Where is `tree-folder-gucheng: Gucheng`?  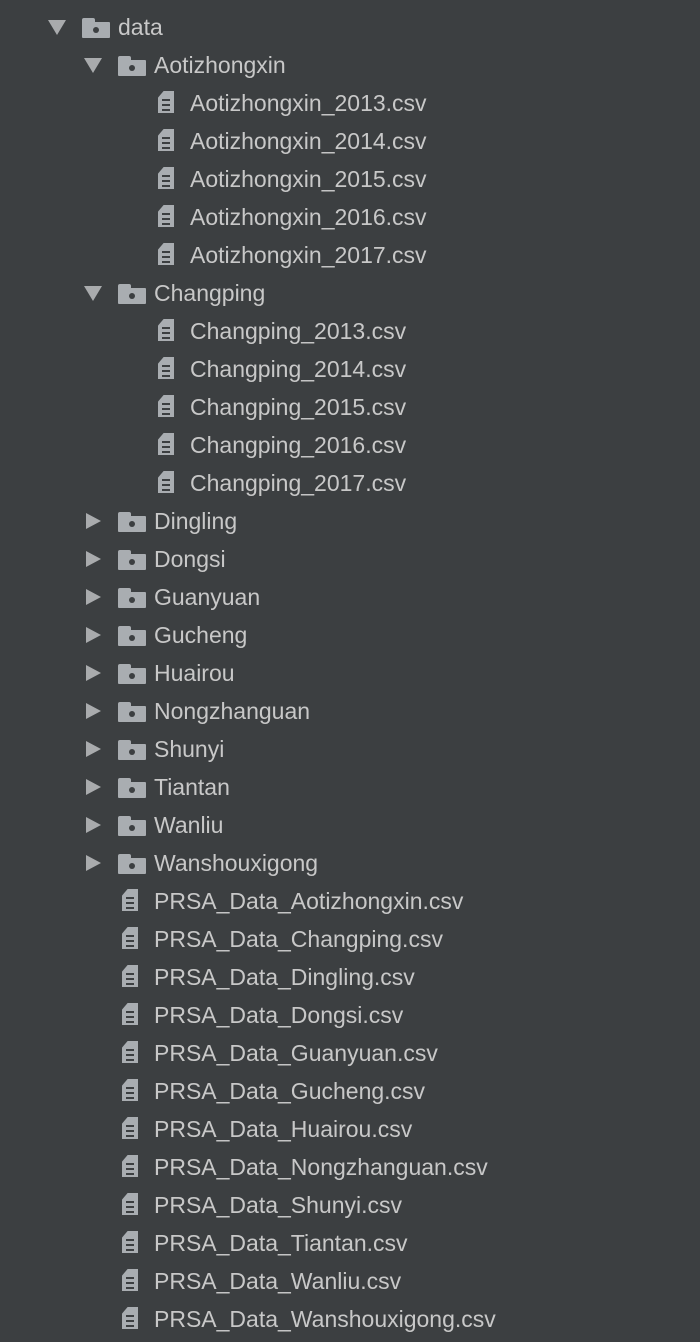 tree-folder-gucheng: Gucheng is located at coordinates (350, 635).